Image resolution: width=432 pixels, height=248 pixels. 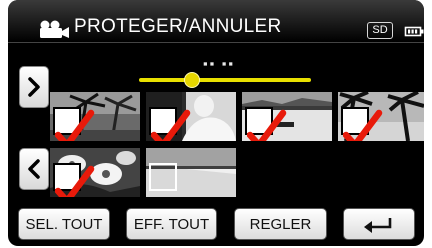 What do you see at coordinates (414, 31) in the screenshot?
I see `battery-icon` at bounding box center [414, 31].